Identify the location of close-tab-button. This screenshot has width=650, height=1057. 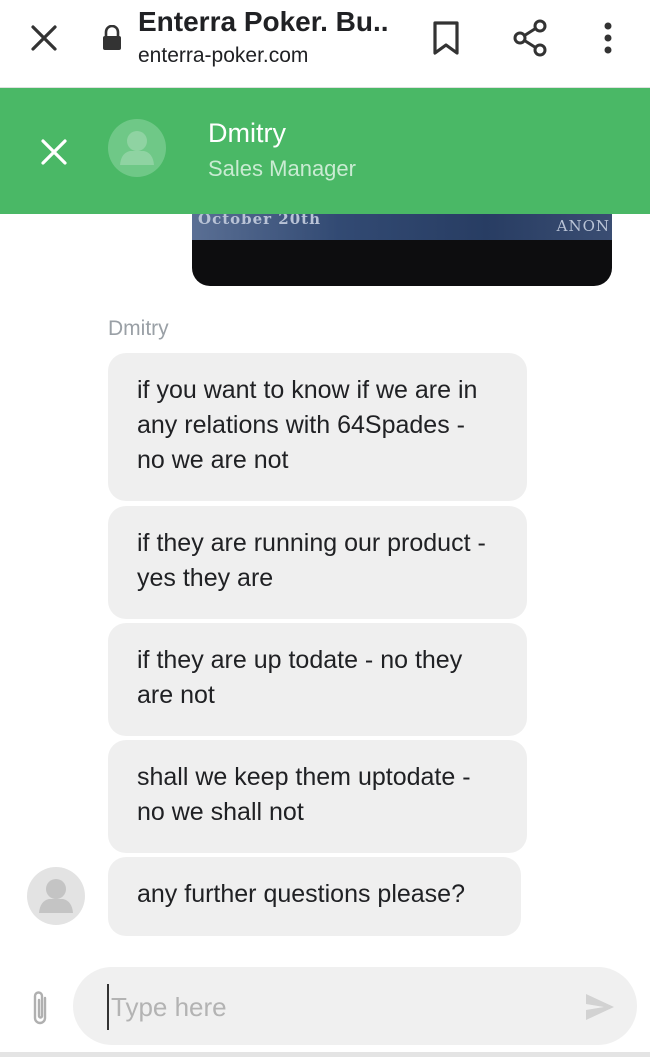
(44, 38).